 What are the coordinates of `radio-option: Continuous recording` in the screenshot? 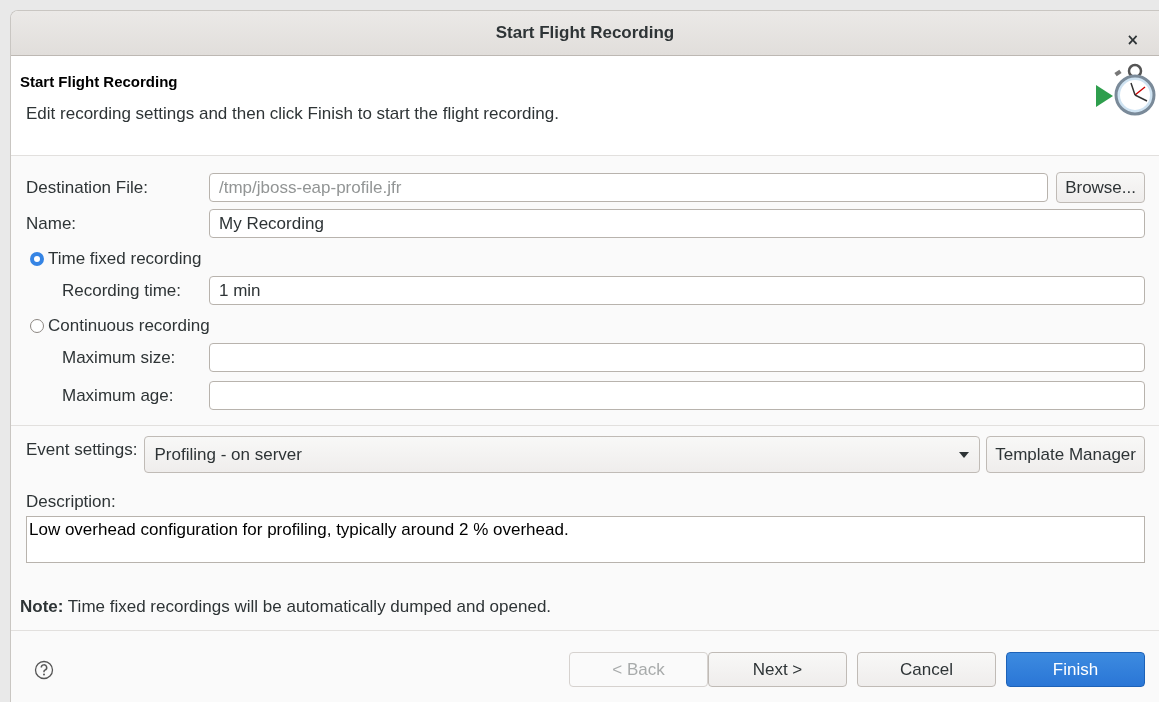 It's located at (585, 325).